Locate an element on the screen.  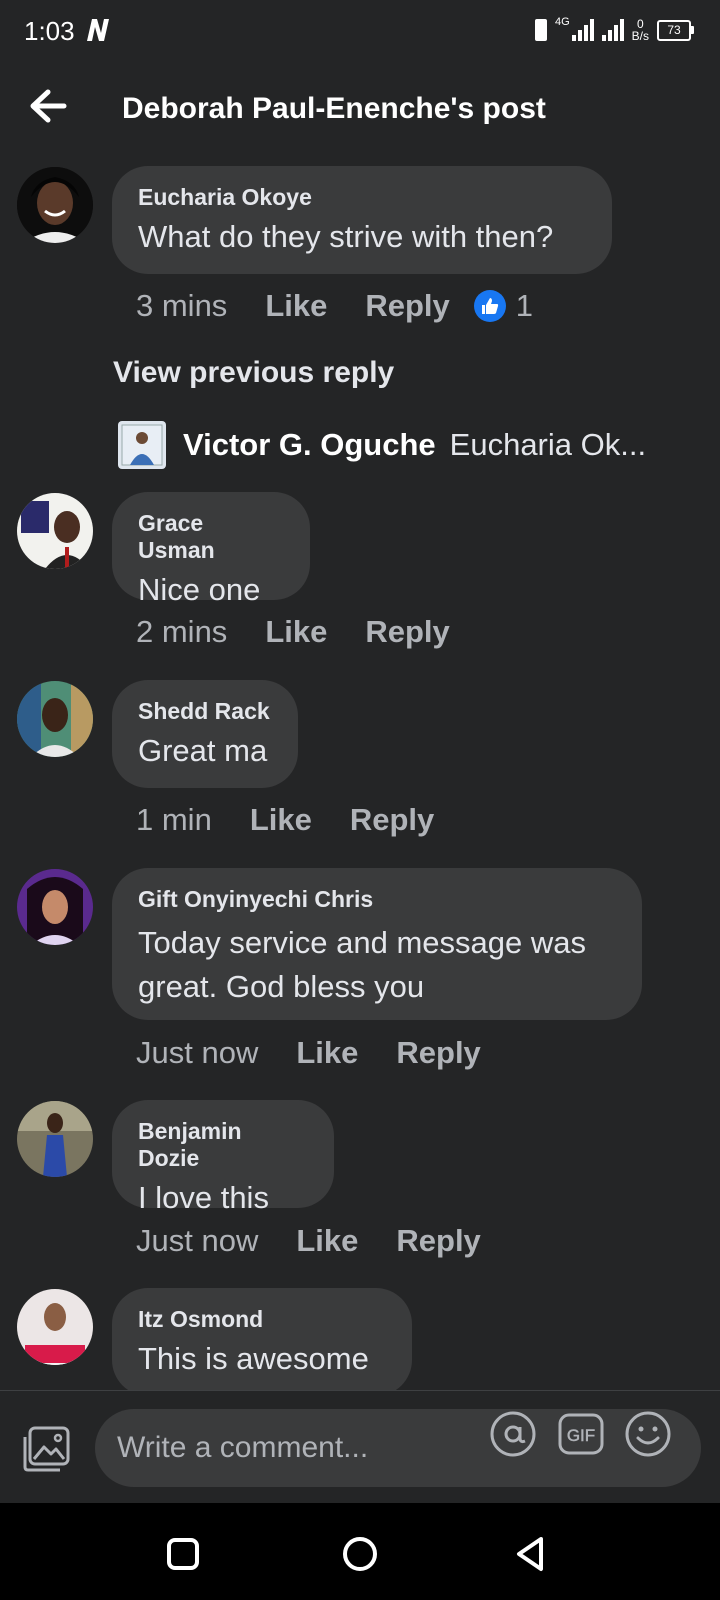
home-icon is located at coordinates (360, 1554).